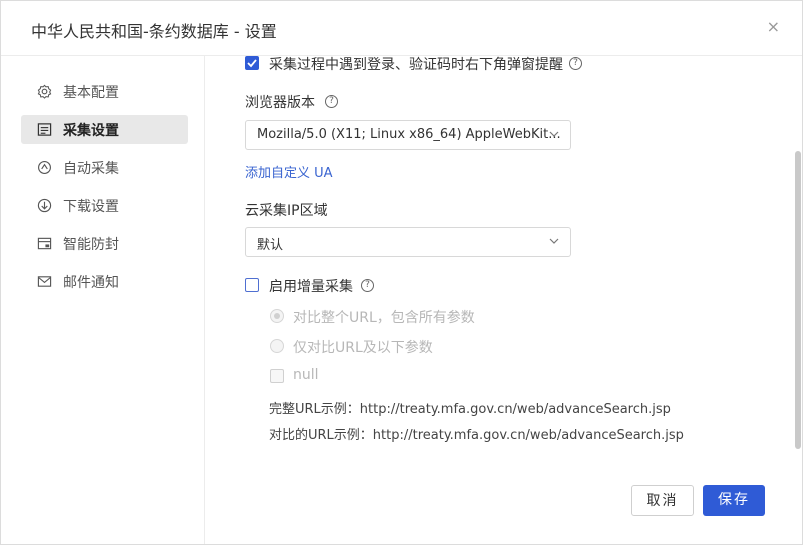  I want to click on auto-icon, so click(44, 167).